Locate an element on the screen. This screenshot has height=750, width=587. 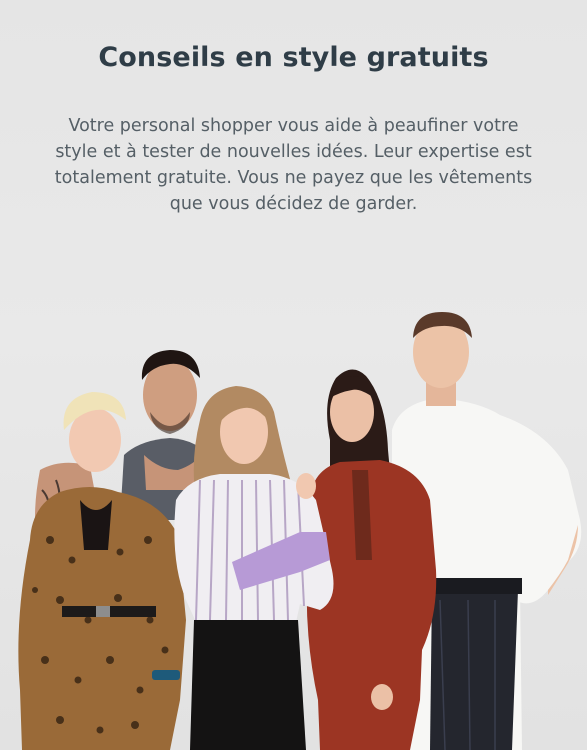
person-center-striped is located at coordinates (254, 568).